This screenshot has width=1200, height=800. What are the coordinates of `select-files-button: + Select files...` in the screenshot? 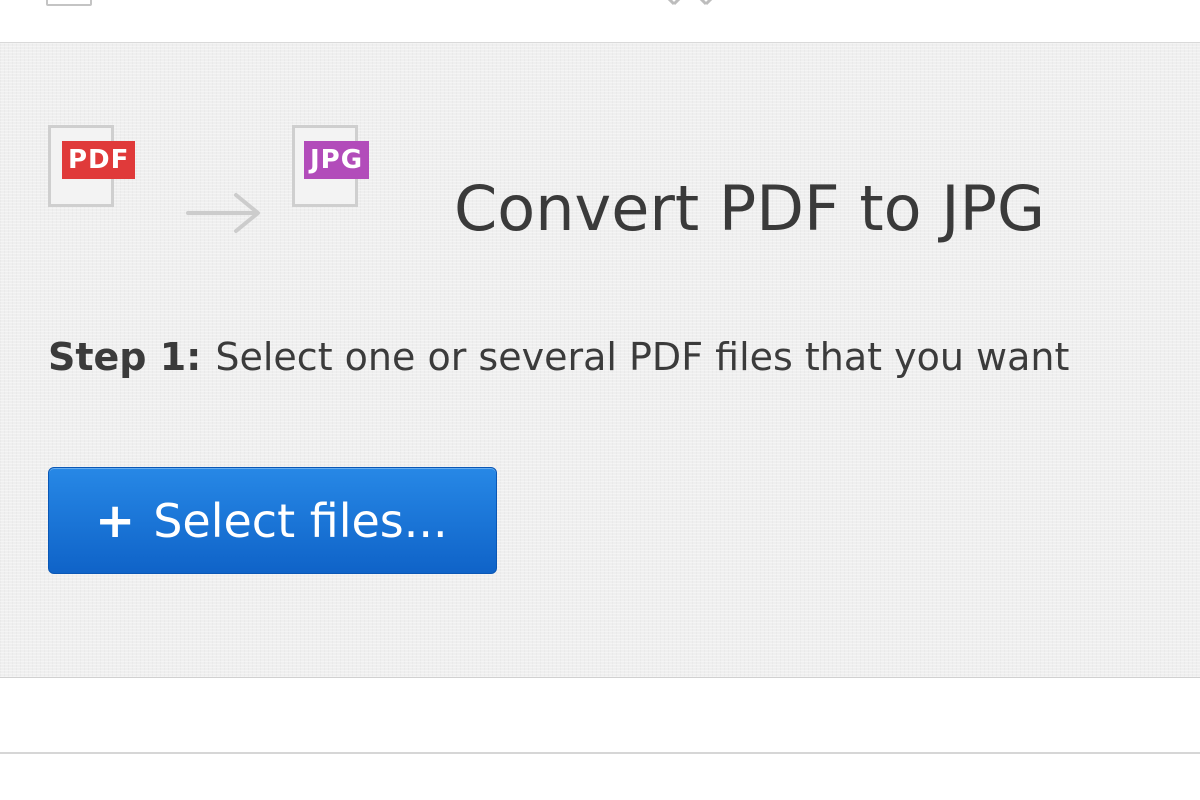 It's located at (272, 520).